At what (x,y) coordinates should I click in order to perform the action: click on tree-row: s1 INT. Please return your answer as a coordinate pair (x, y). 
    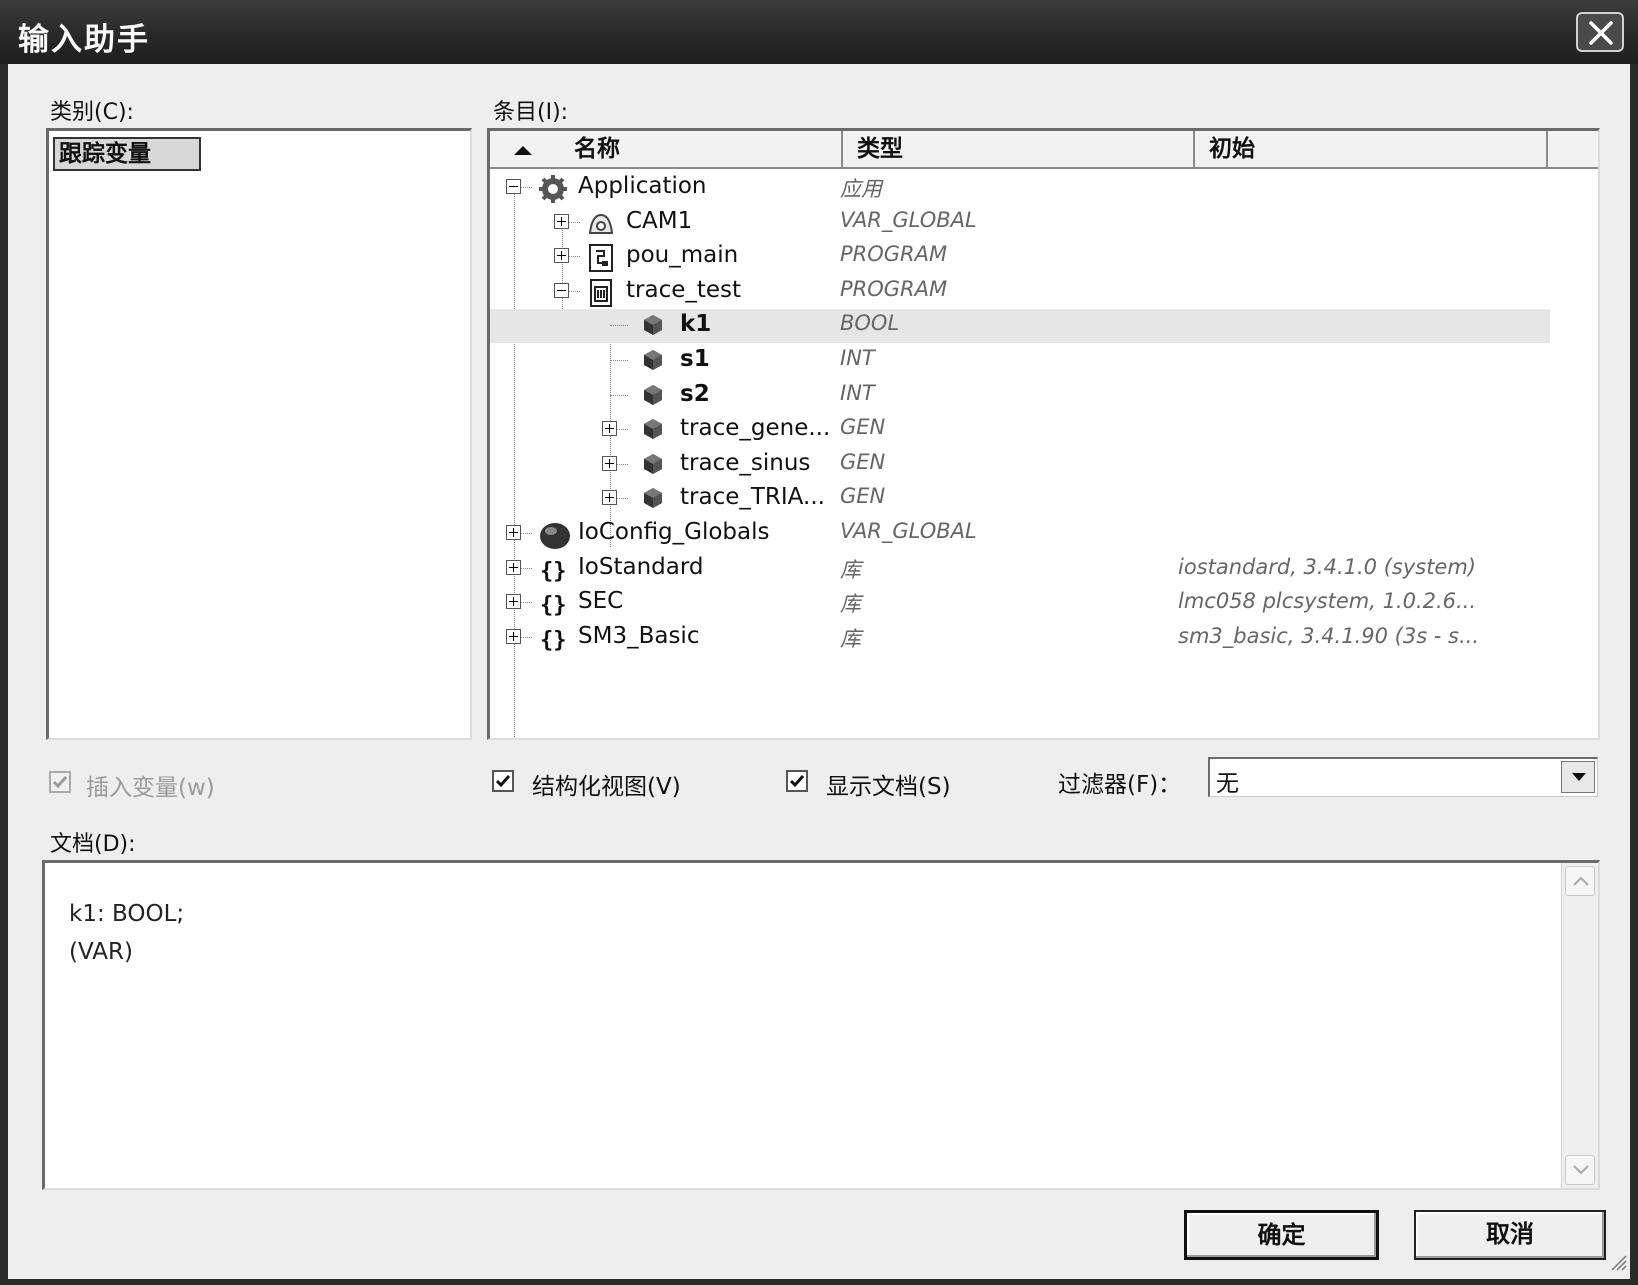
    Looking at the image, I should click on (1020, 361).